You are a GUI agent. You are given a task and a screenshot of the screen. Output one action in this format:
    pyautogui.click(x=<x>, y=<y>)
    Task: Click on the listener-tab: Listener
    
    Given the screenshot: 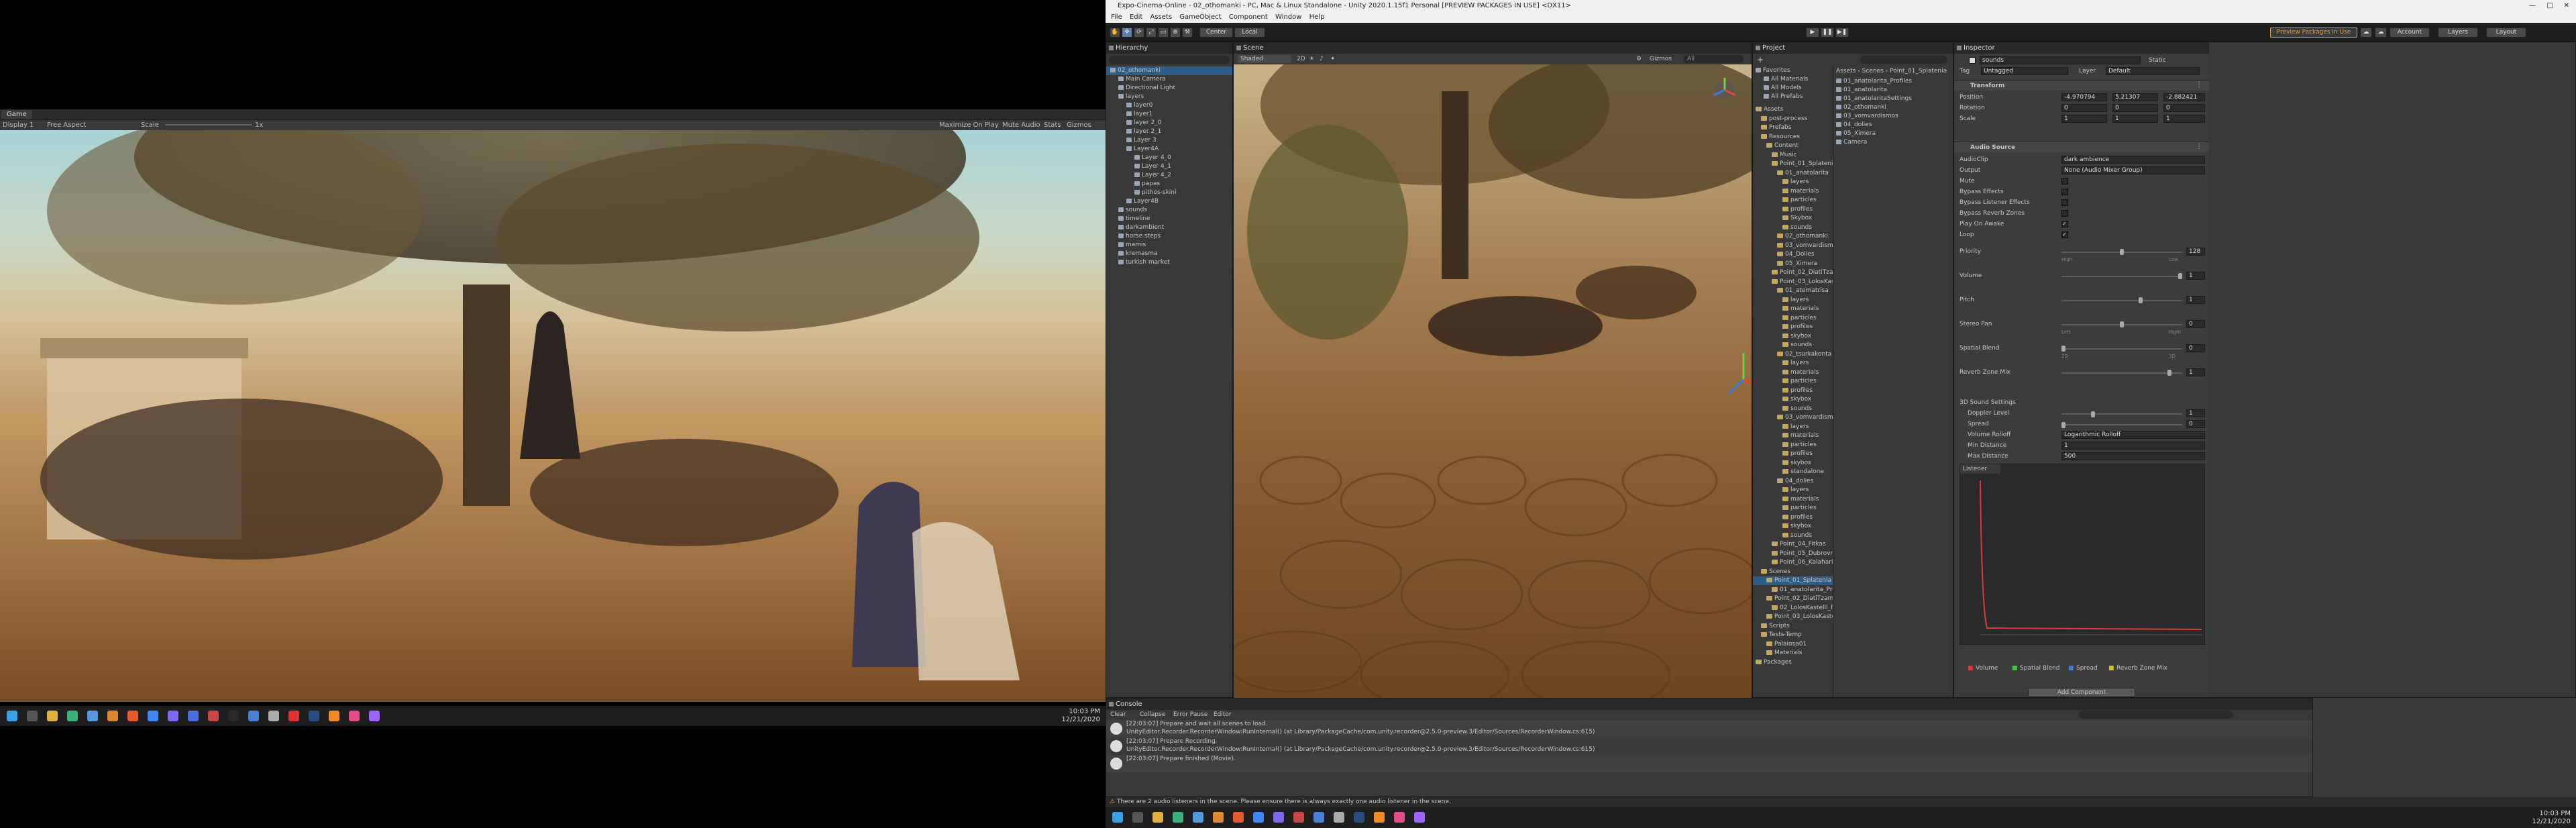 What is the action you would take?
    pyautogui.click(x=1980, y=469)
    